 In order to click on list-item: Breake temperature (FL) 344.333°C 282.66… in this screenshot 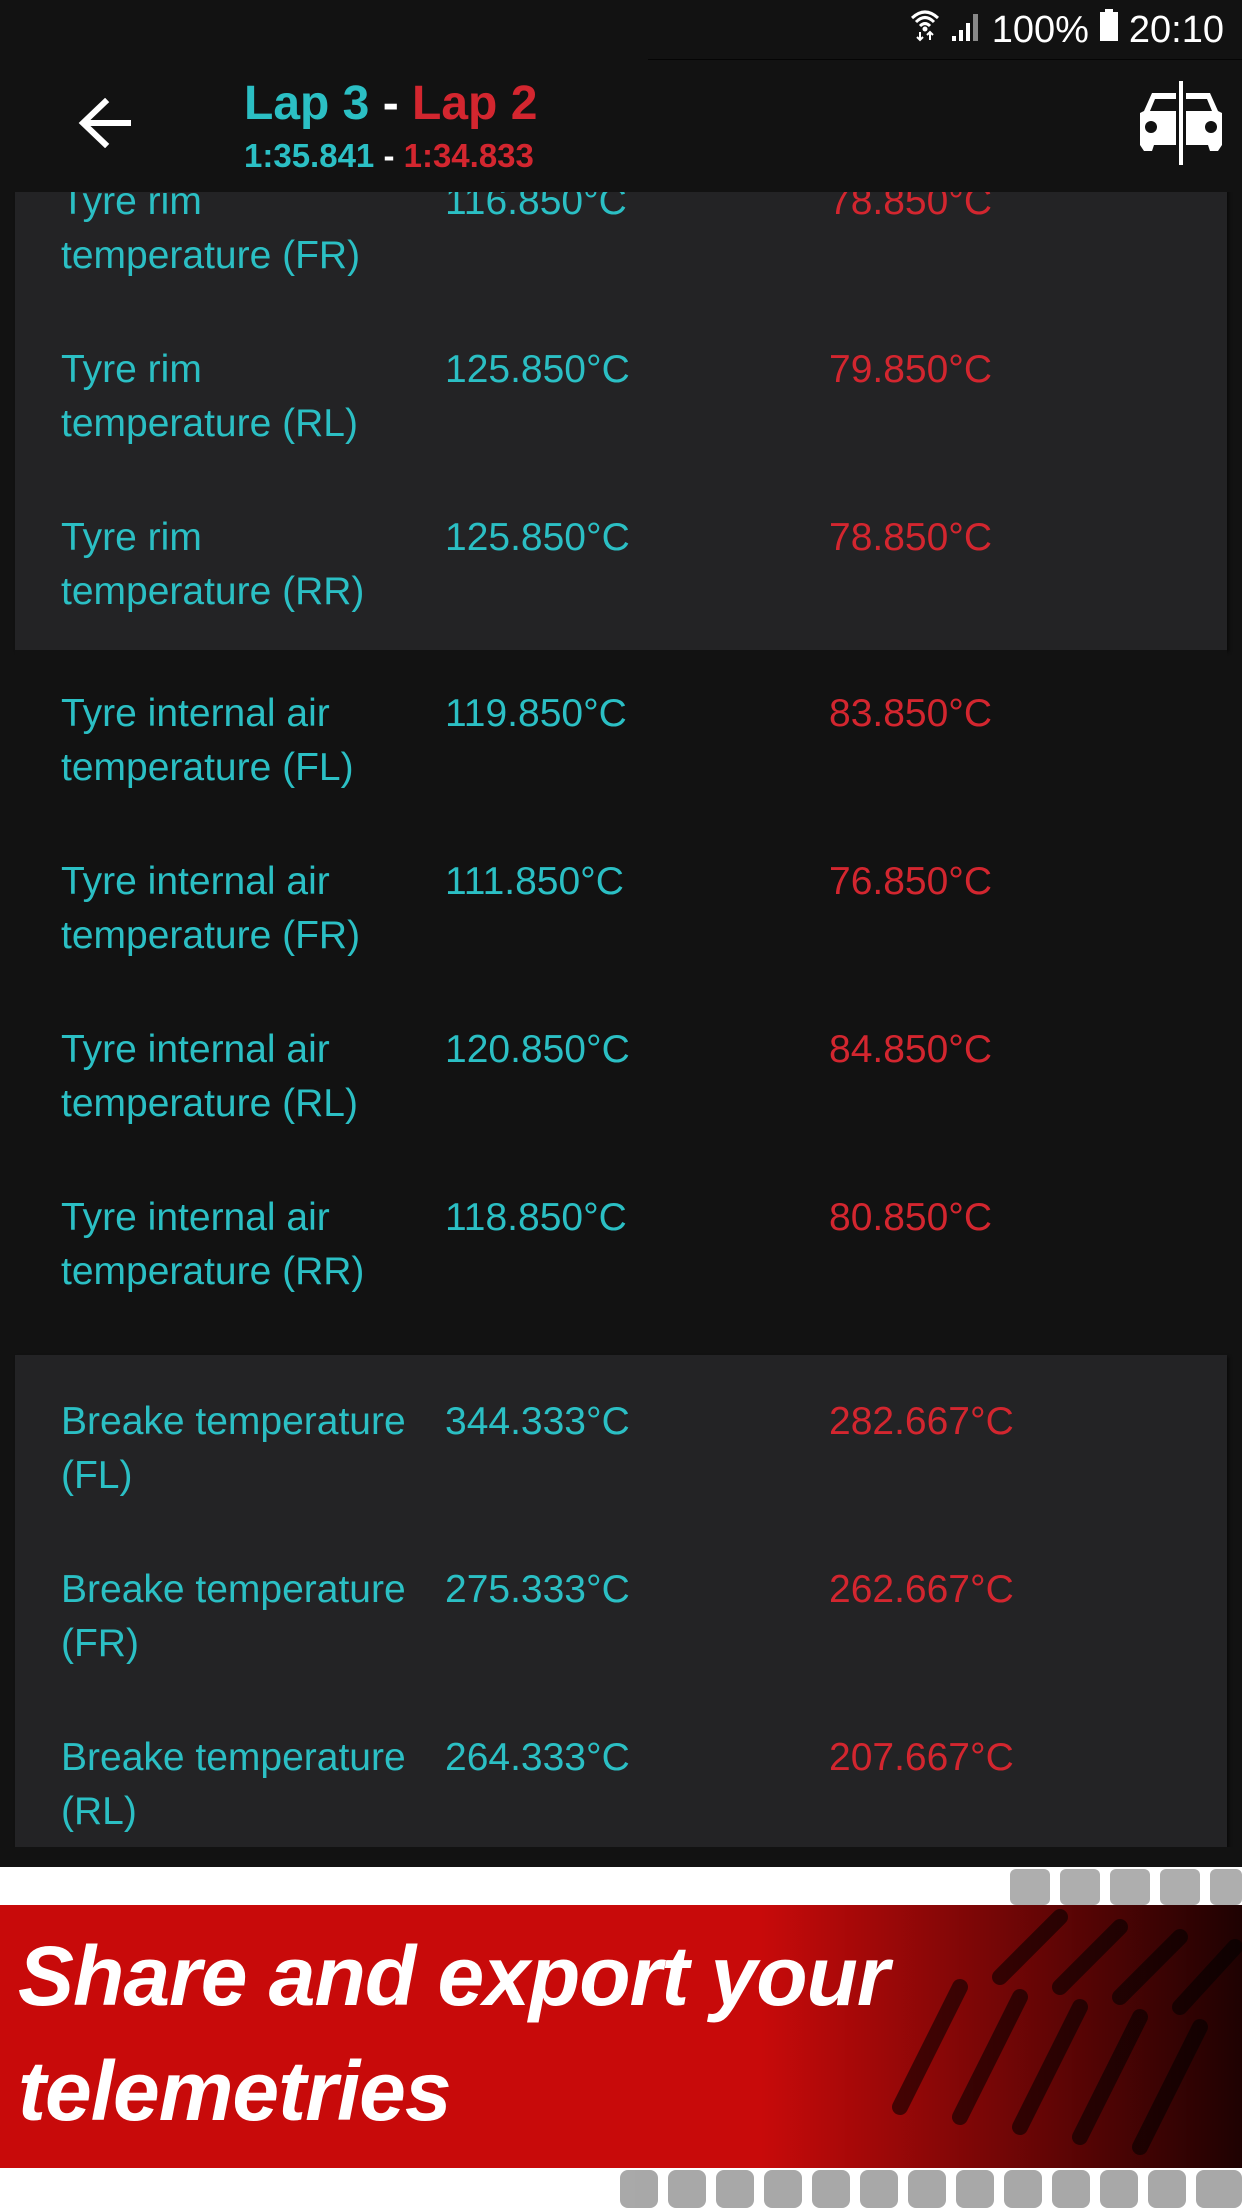, I will do `click(621, 1465)`.